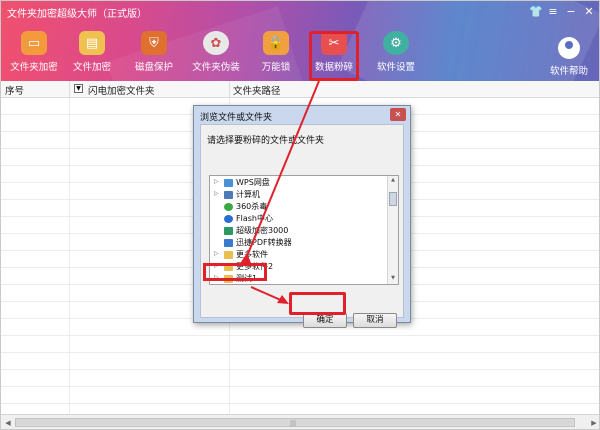  What do you see at coordinates (392, 230) in the screenshot?
I see `tree-scrollbar: ▲ ▼` at bounding box center [392, 230].